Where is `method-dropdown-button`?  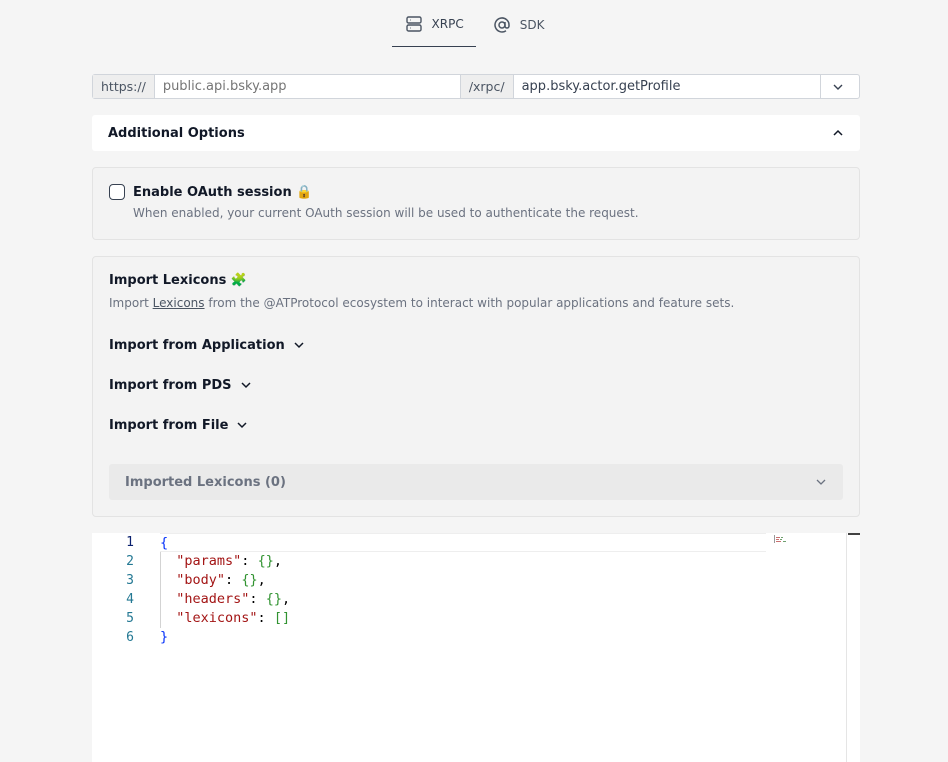
method-dropdown-button is located at coordinates (837, 86).